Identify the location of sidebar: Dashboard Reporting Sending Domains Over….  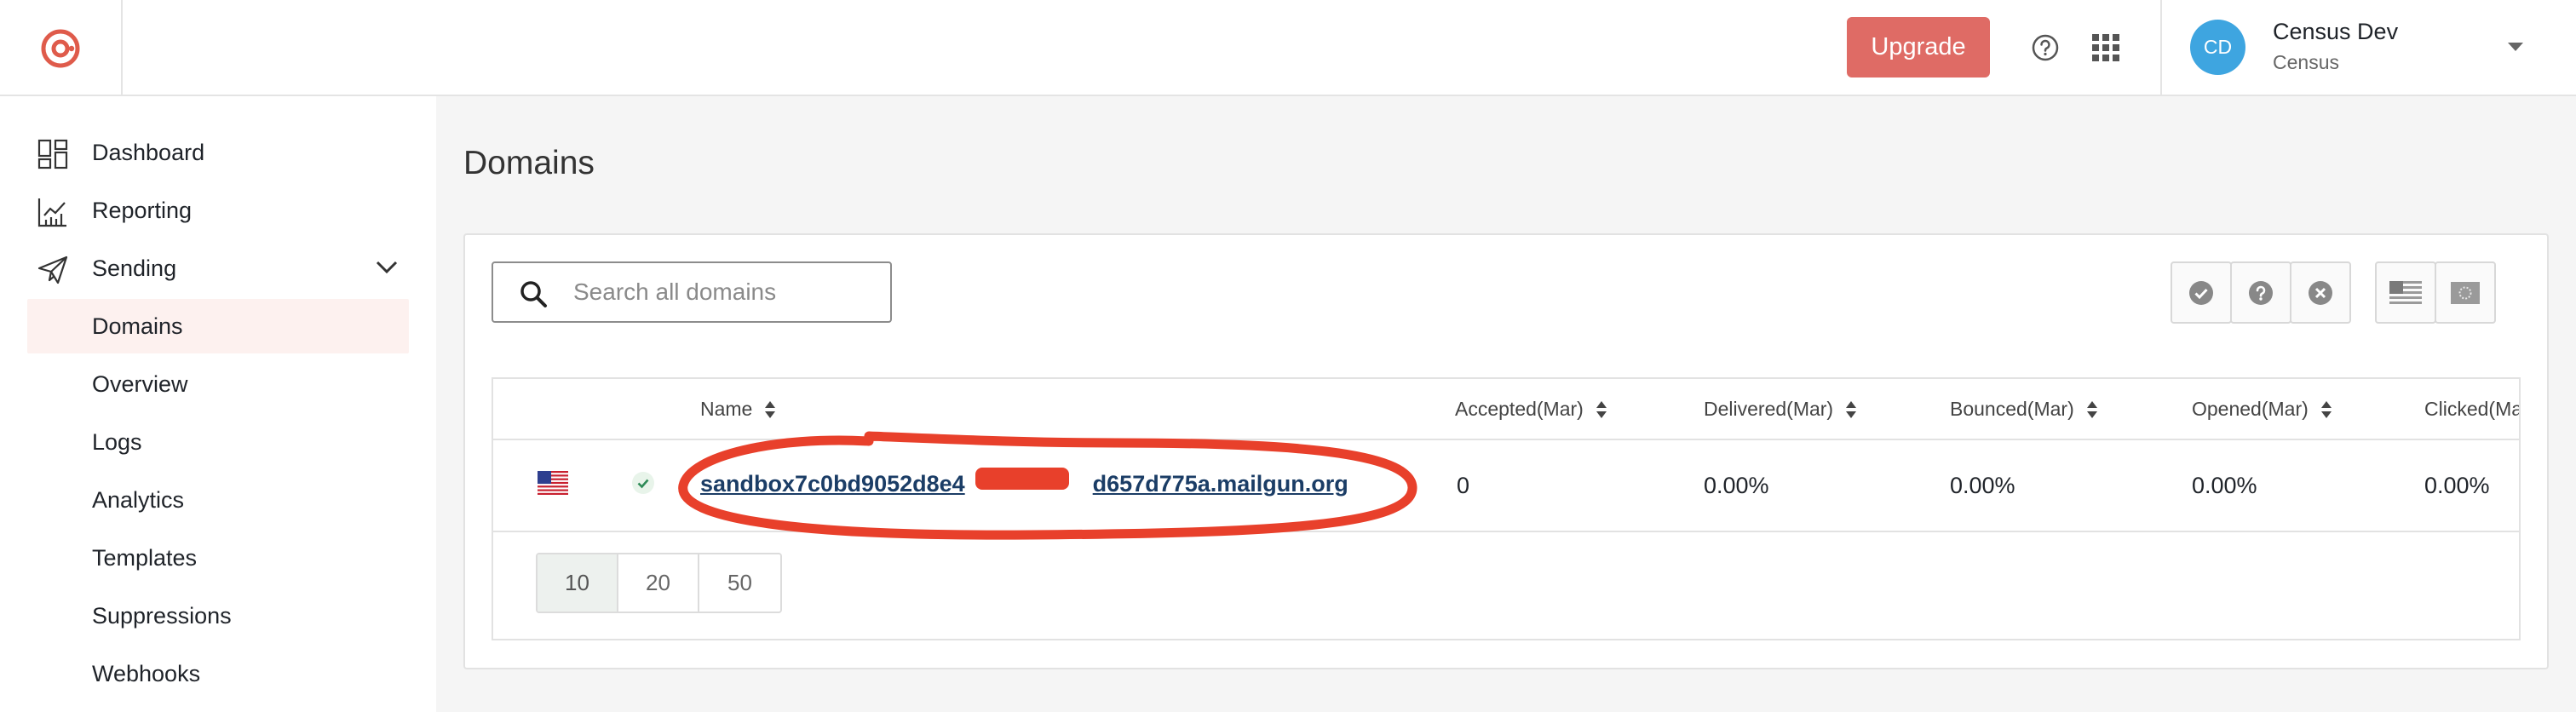
(218, 404).